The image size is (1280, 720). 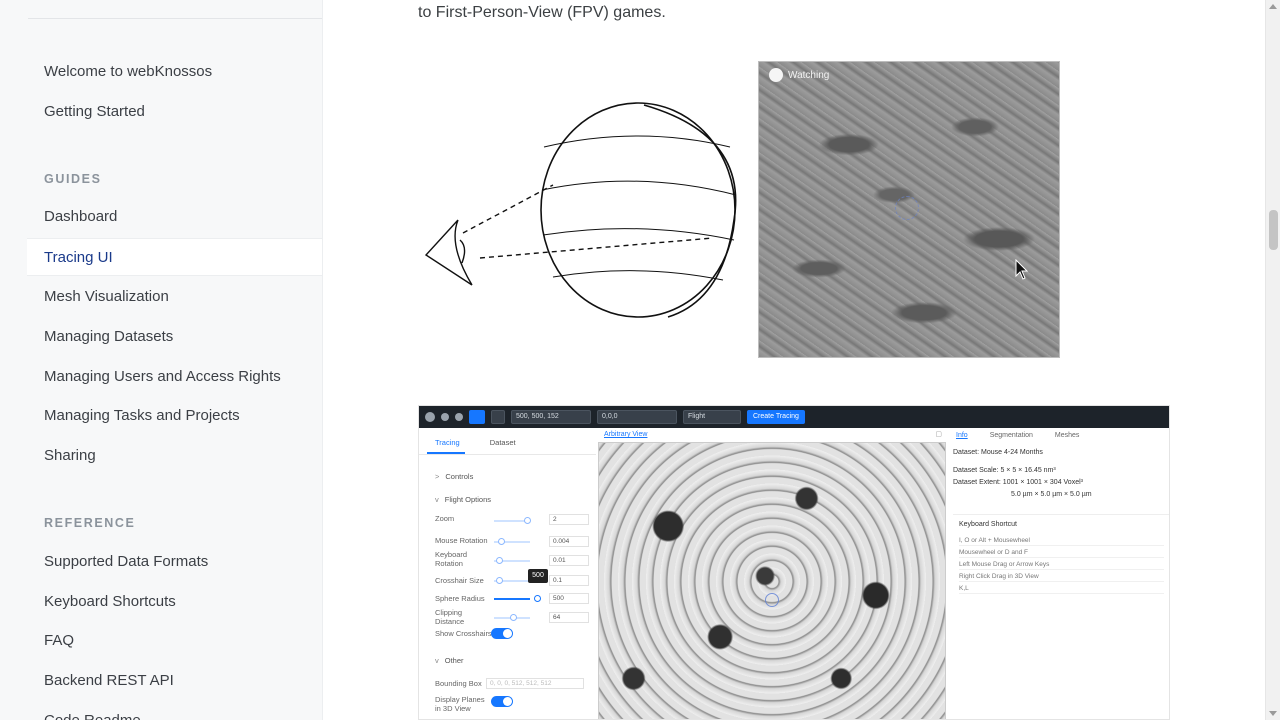 I want to click on table-row: K,L, so click(x=1061, y=588).